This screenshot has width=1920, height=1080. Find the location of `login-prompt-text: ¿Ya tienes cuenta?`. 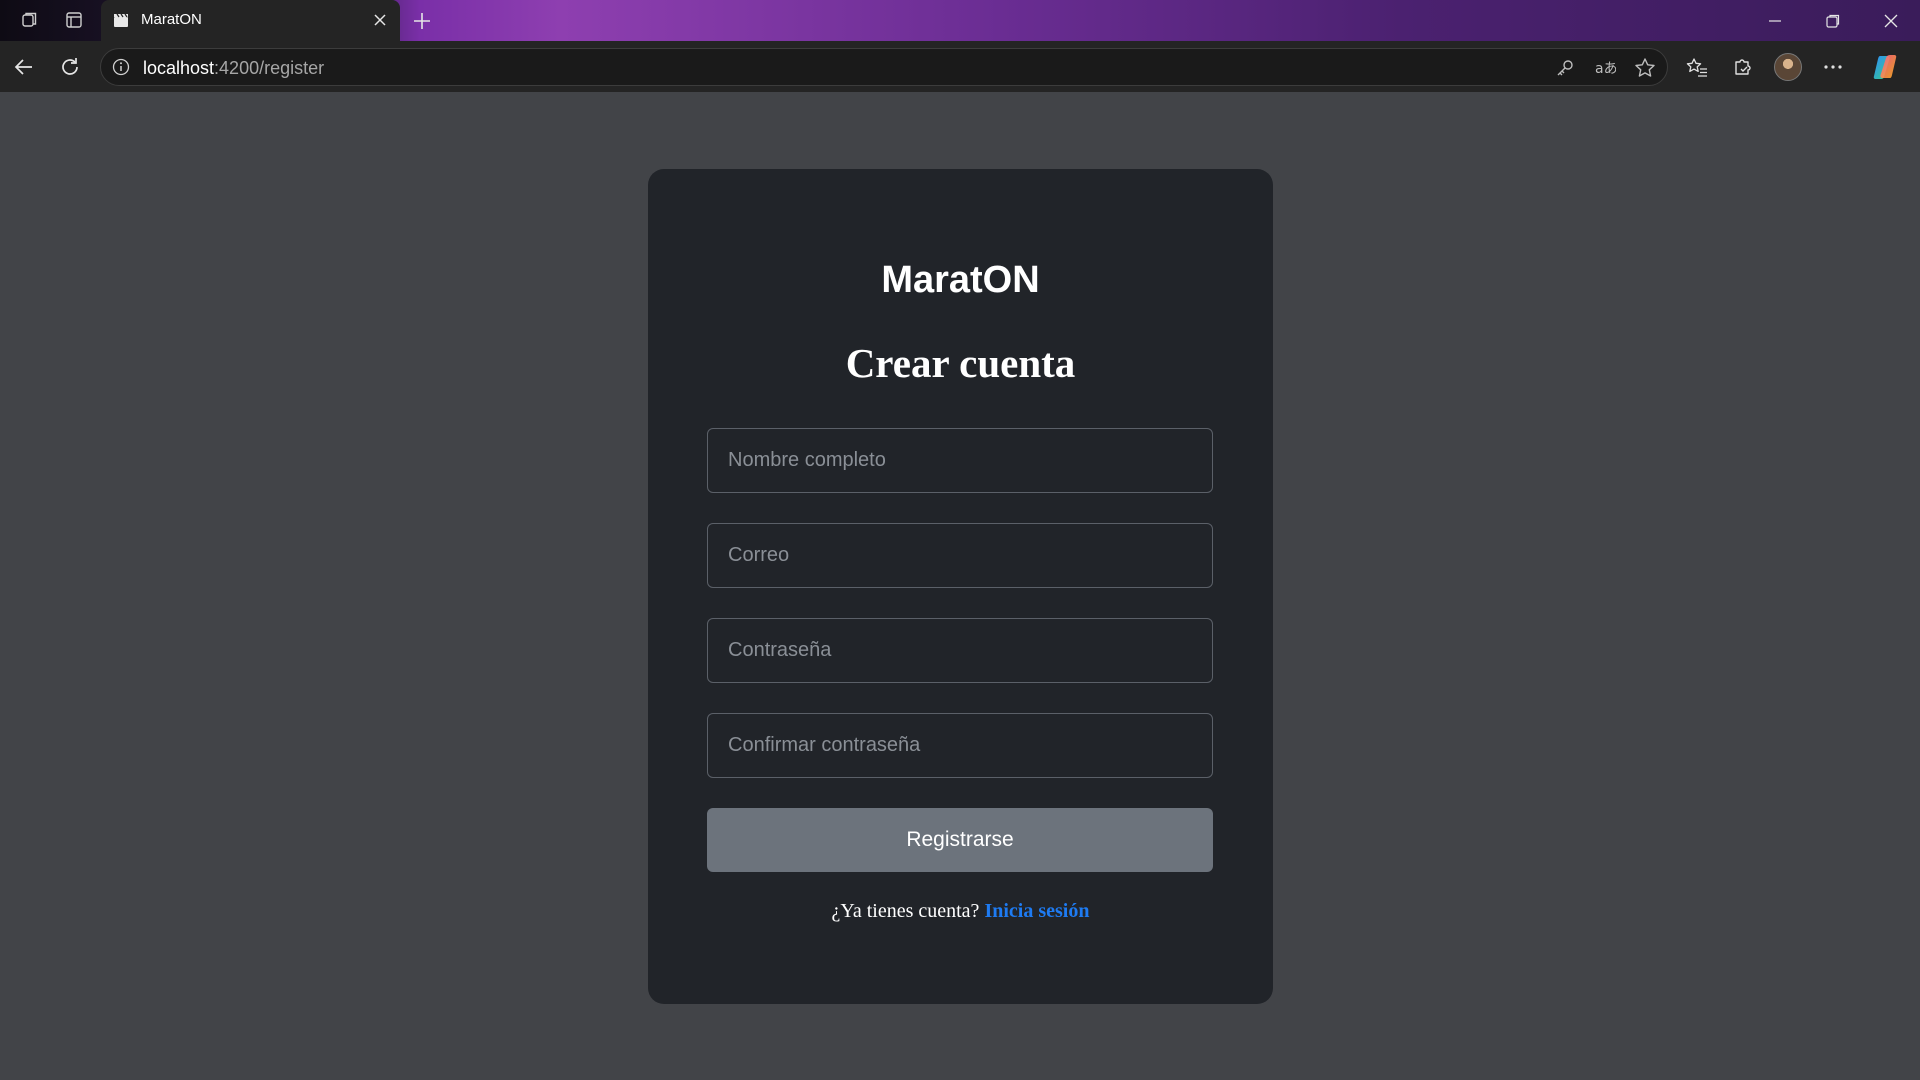

login-prompt-text: ¿Ya tienes cuenta? is located at coordinates (905, 911).